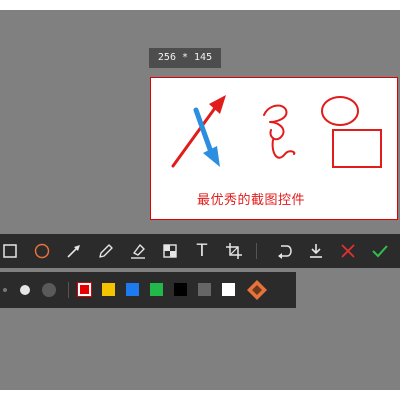 The image size is (400, 400). I want to click on ellipse-icon, so click(42, 251).